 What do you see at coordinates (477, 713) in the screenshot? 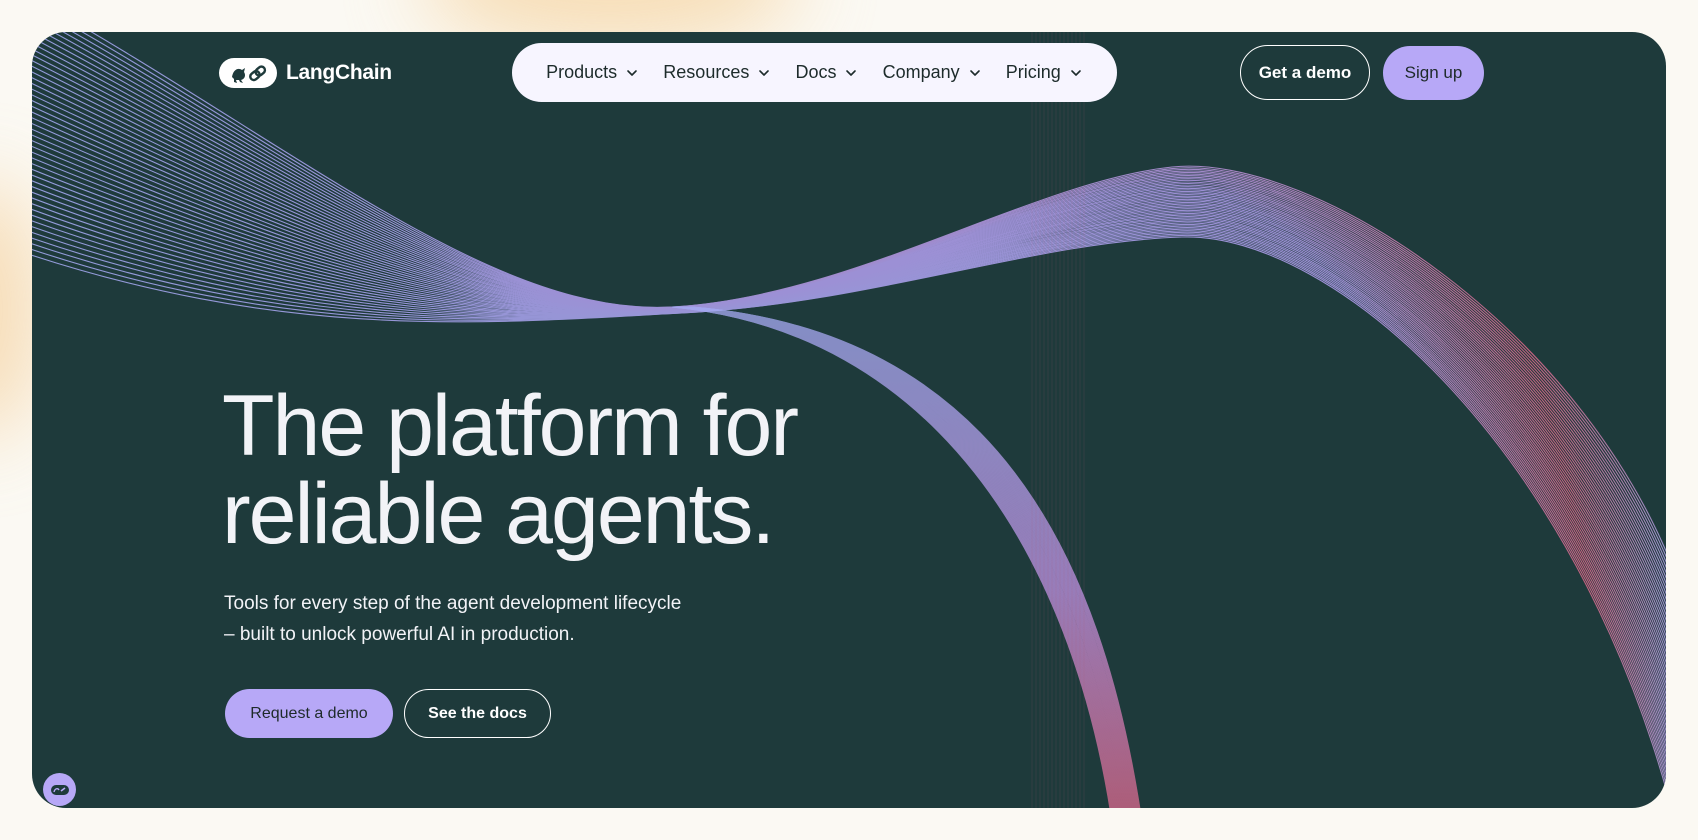
I see `see-docs-button: See the docs` at bounding box center [477, 713].